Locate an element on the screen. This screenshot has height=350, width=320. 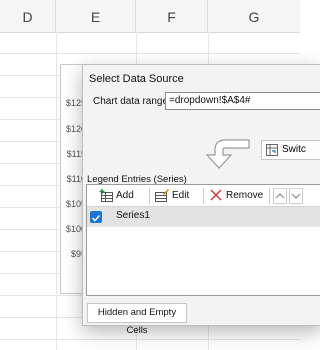
move-down-button is located at coordinates (296, 196).